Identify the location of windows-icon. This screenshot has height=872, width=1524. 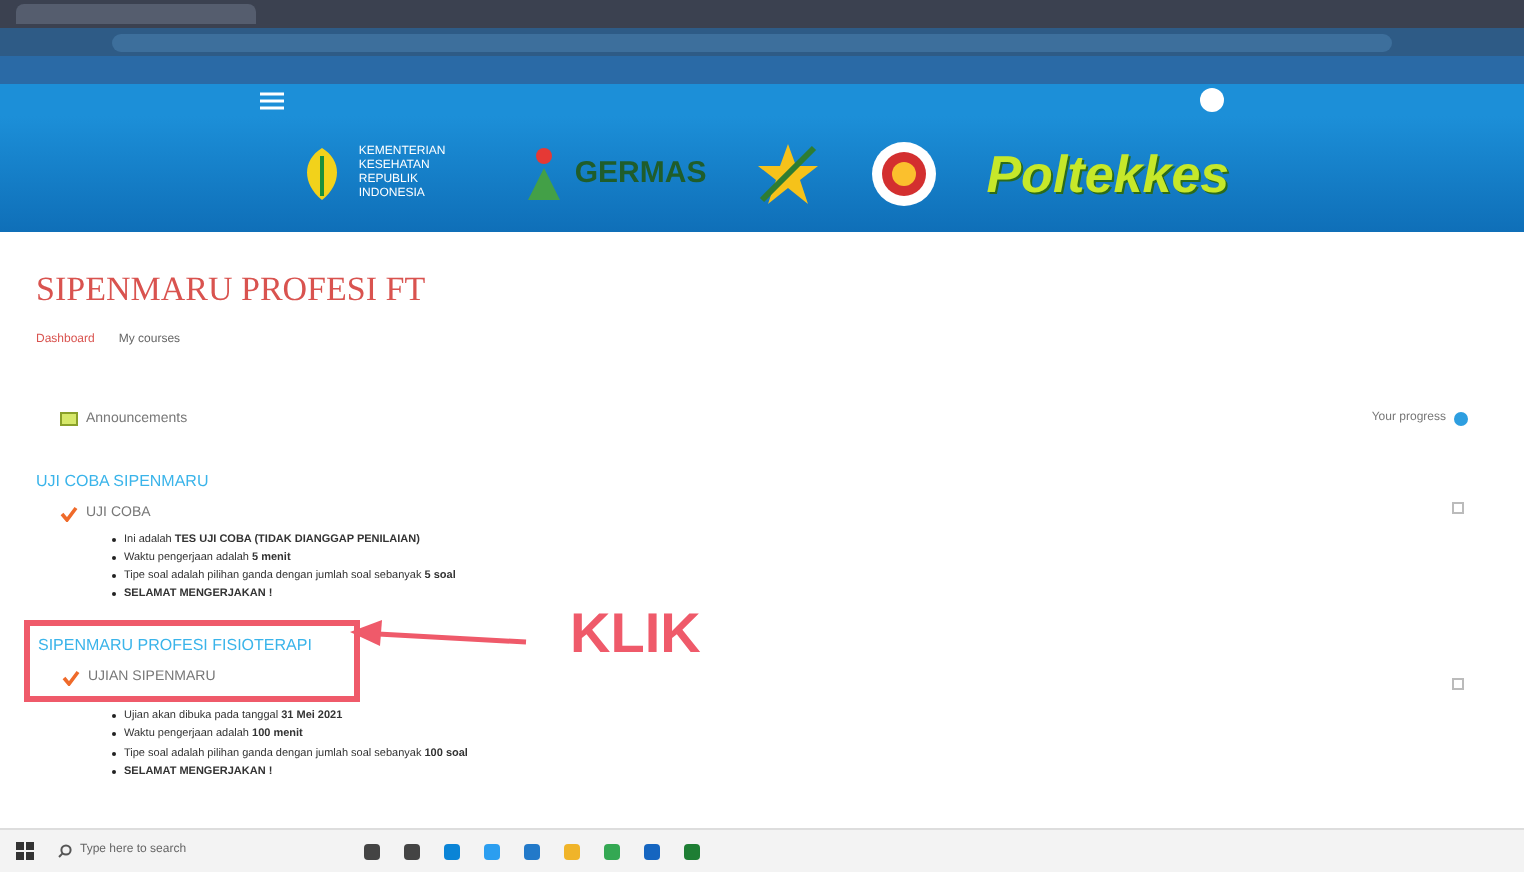
(25, 851).